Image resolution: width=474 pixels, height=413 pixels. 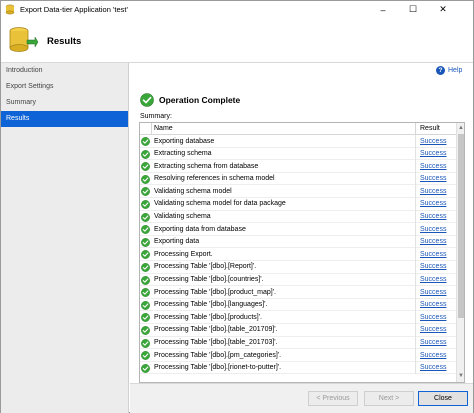 What do you see at coordinates (298, 229) in the screenshot?
I see `table-row: Exporting data from database Success` at bounding box center [298, 229].